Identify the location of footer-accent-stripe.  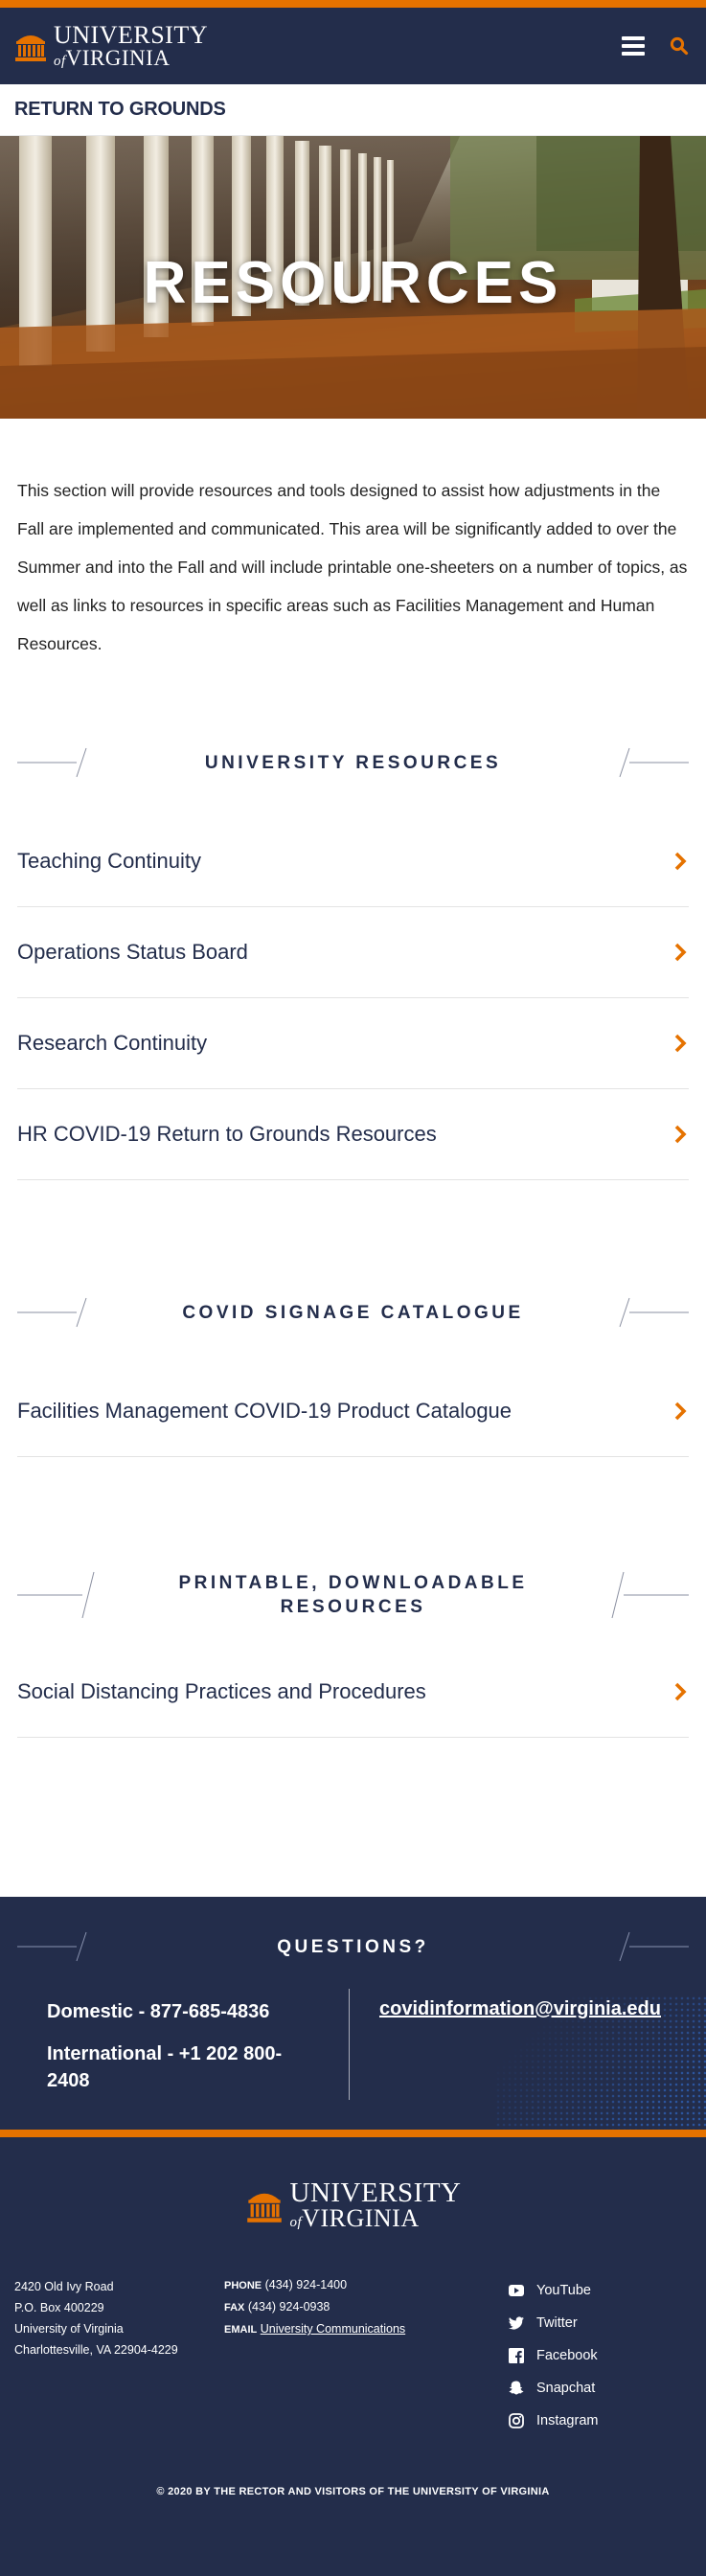
(353, 2133).